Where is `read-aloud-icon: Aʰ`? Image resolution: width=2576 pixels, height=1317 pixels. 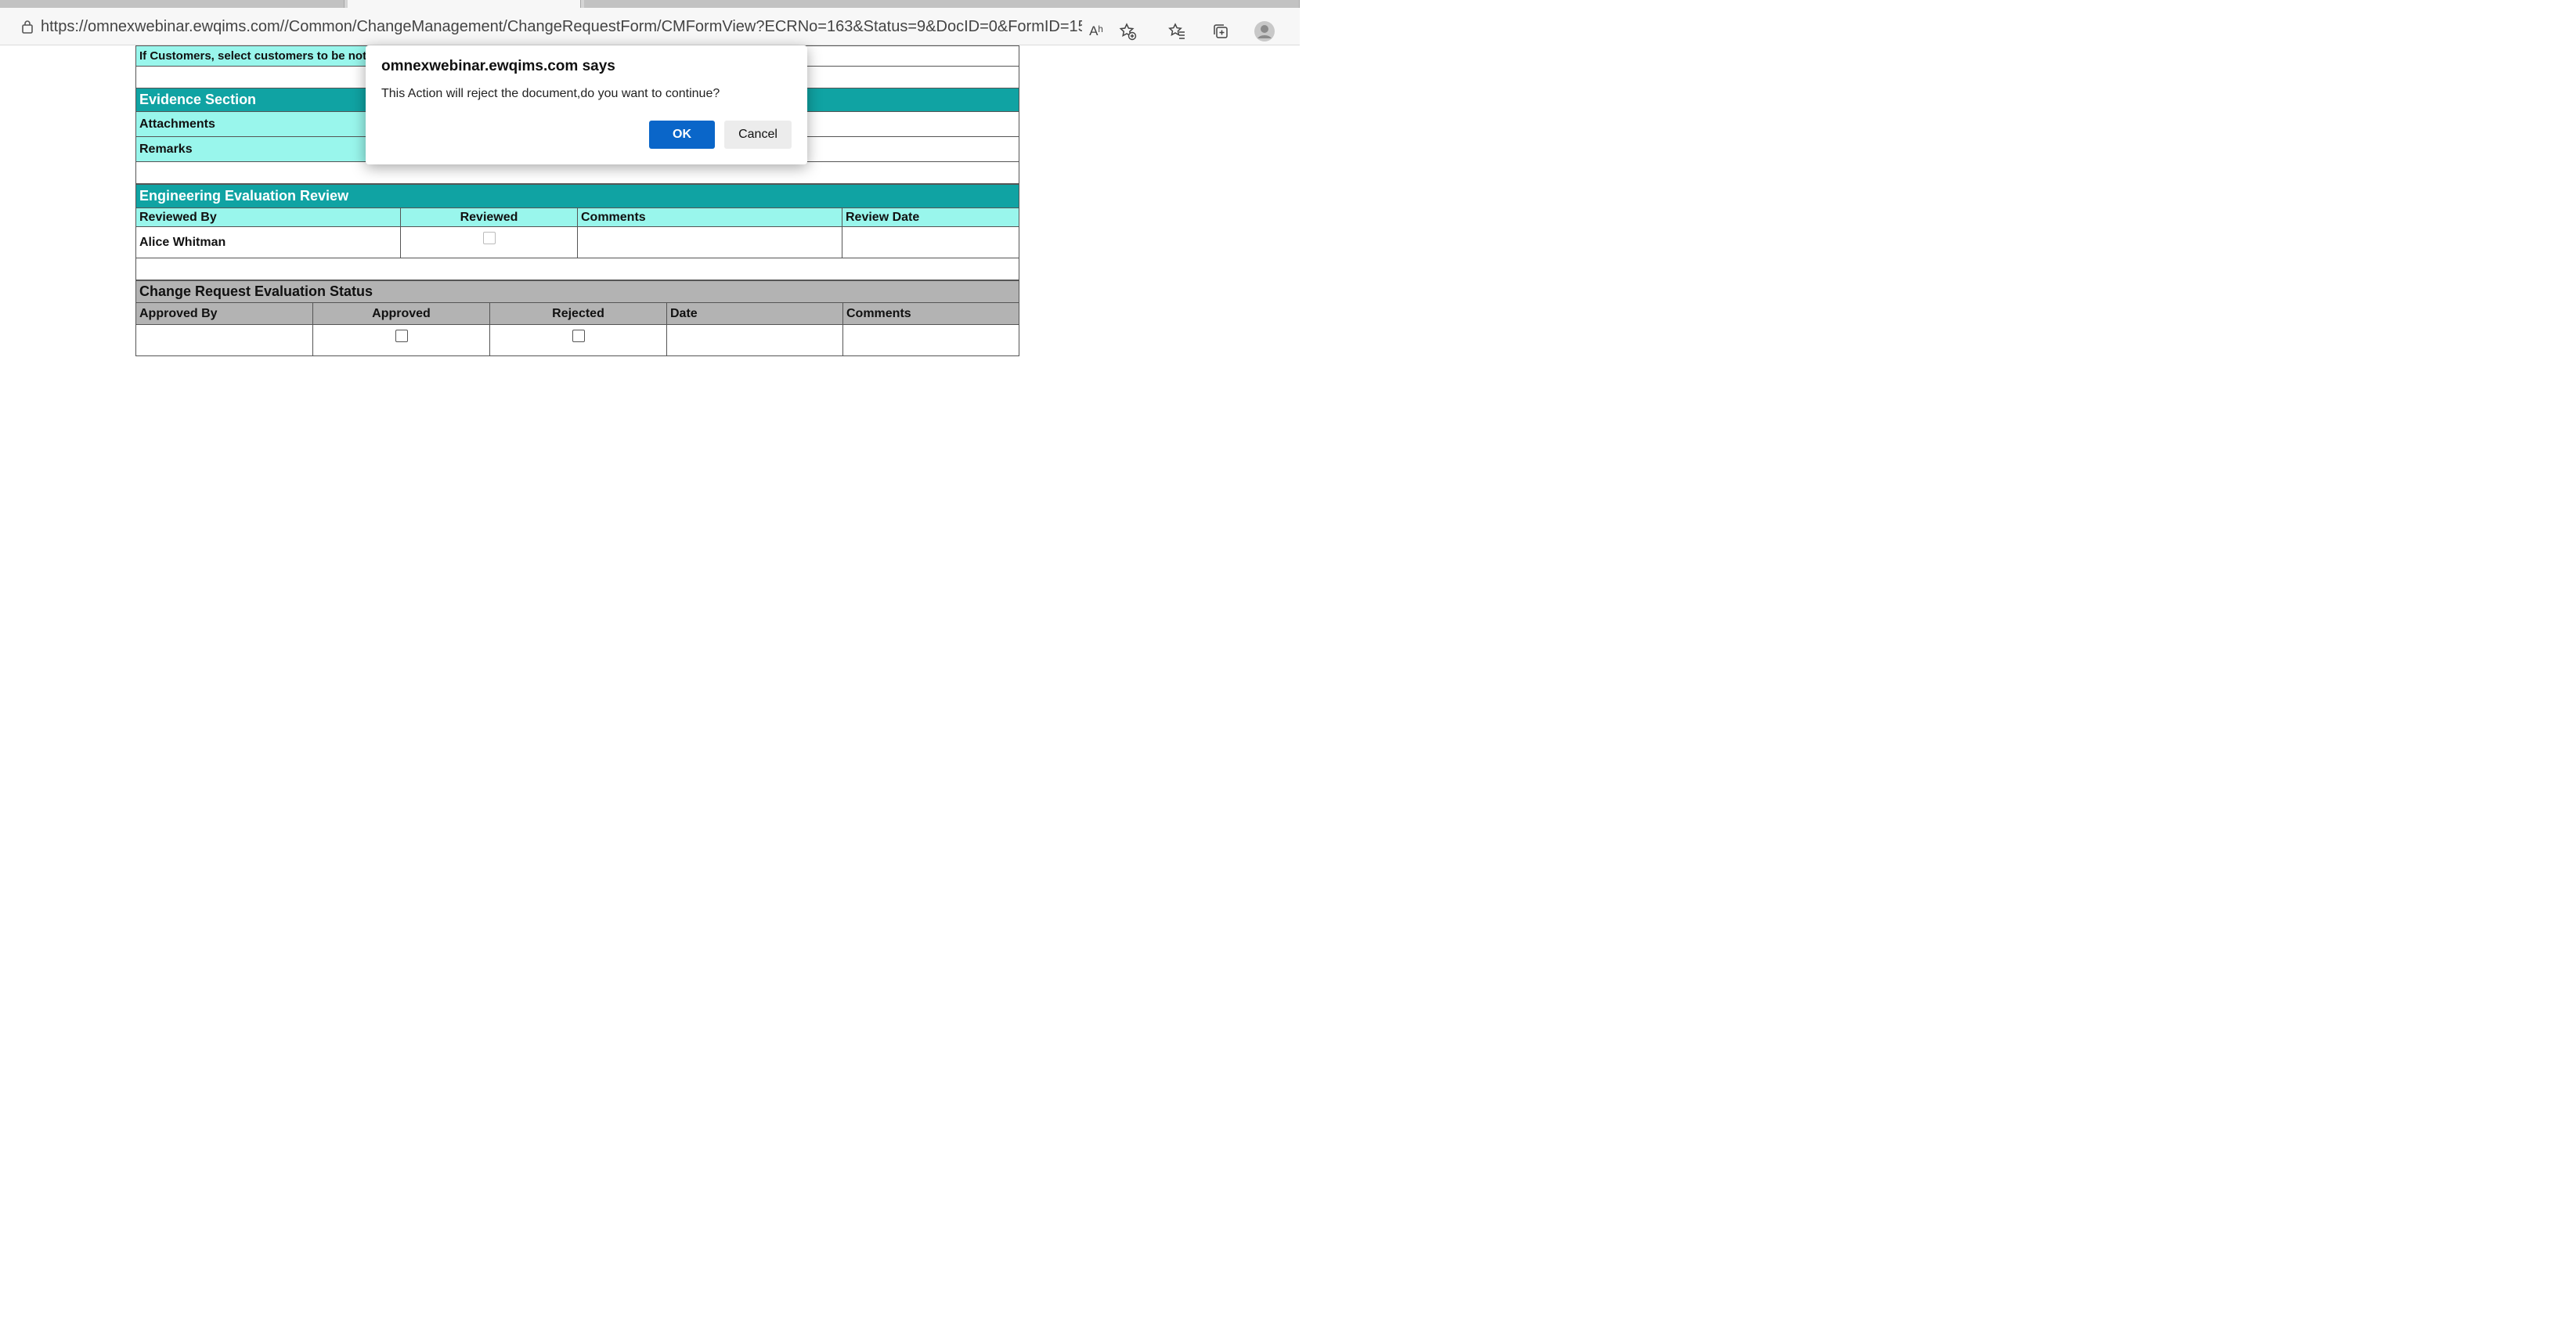
read-aloud-icon: Aʰ is located at coordinates (1096, 31).